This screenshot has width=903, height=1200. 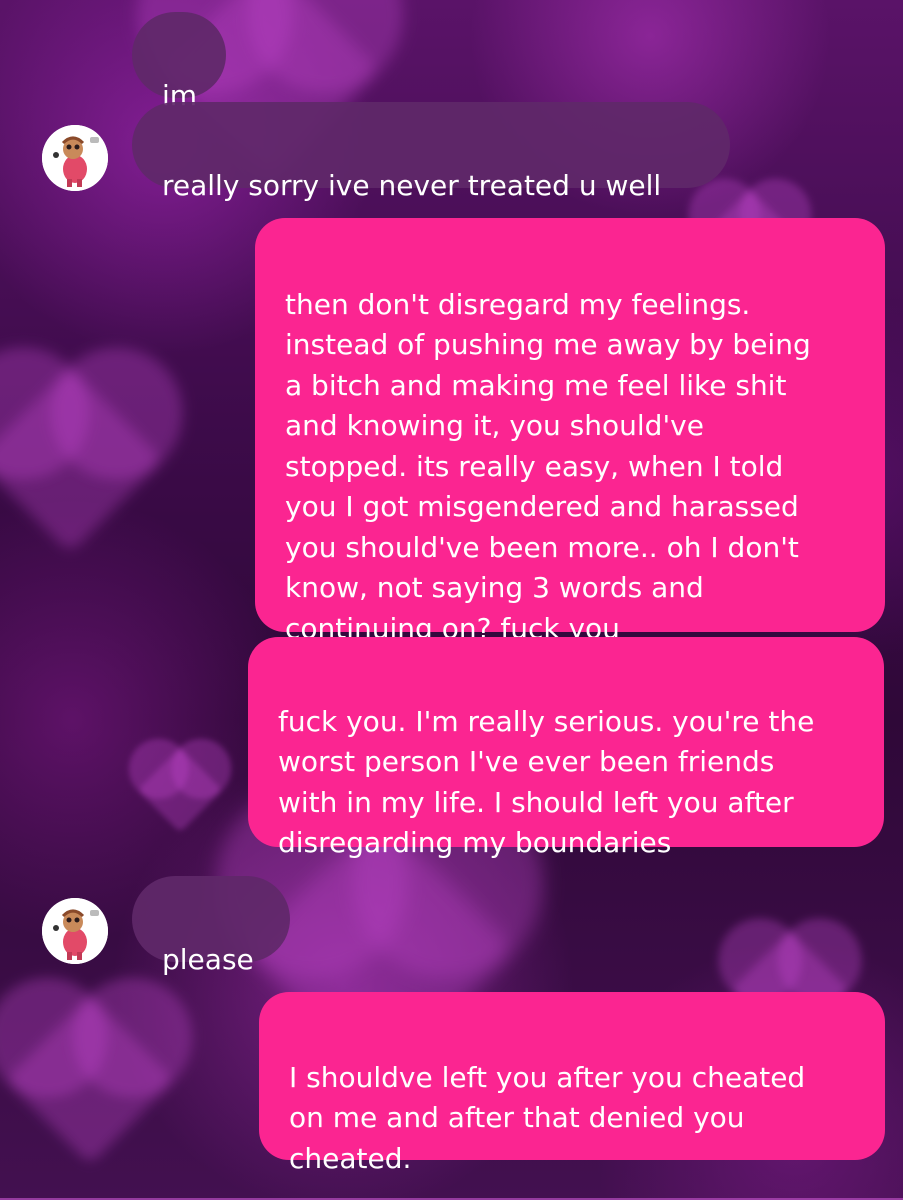 I want to click on message-bubble-incoming: please, so click(x=211, y=926).